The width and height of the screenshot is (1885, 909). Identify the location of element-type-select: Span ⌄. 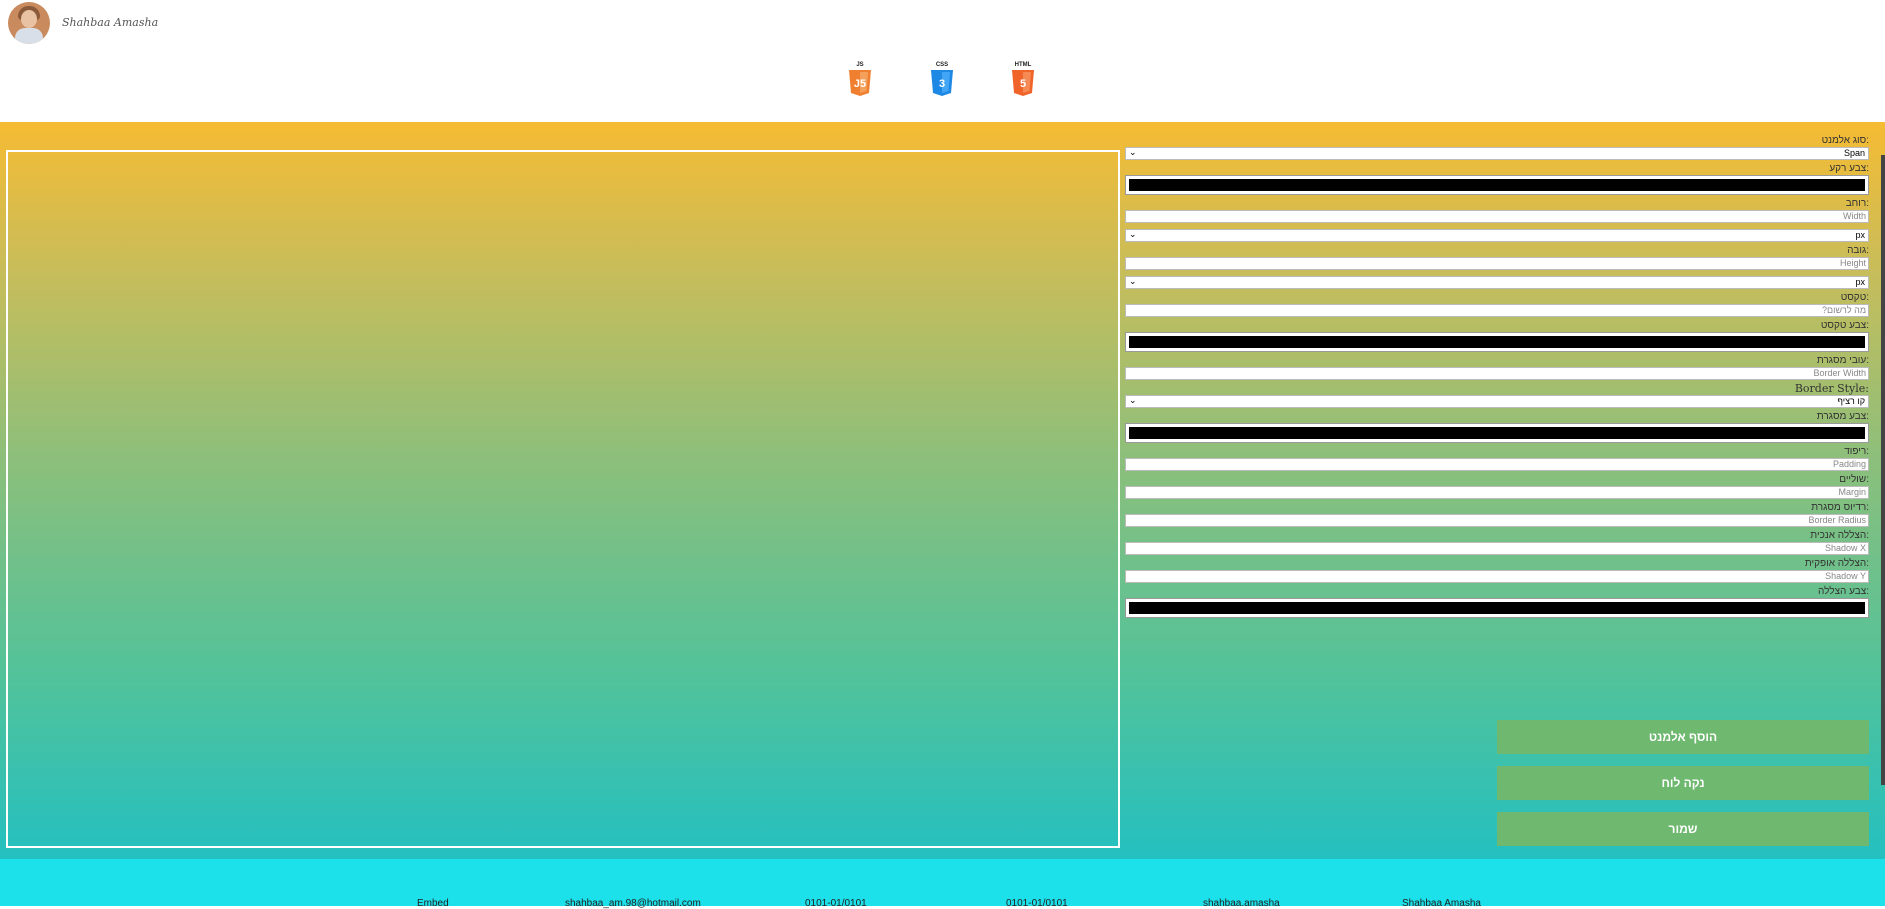
(1497, 153).